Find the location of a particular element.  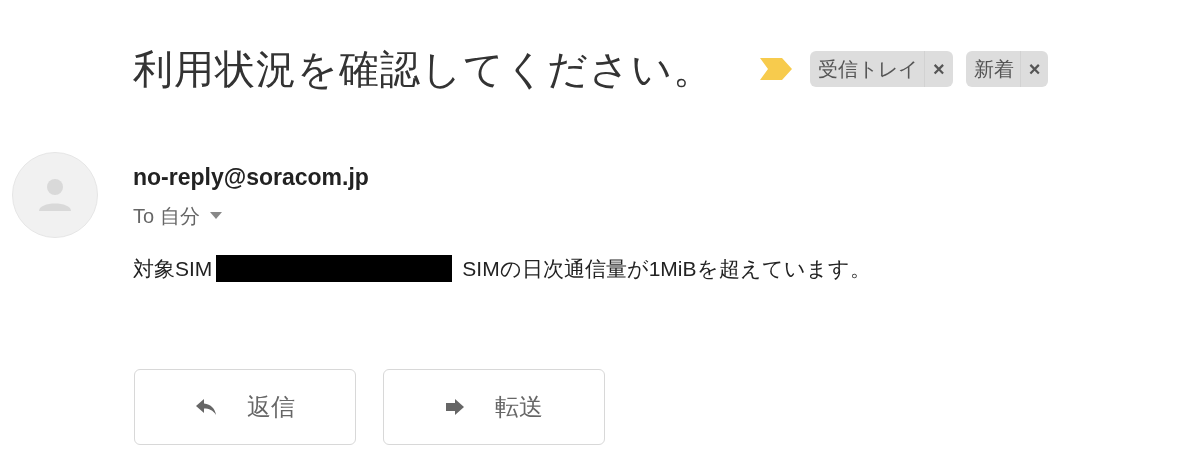

body-text: 対象SIM is located at coordinates (173, 268).